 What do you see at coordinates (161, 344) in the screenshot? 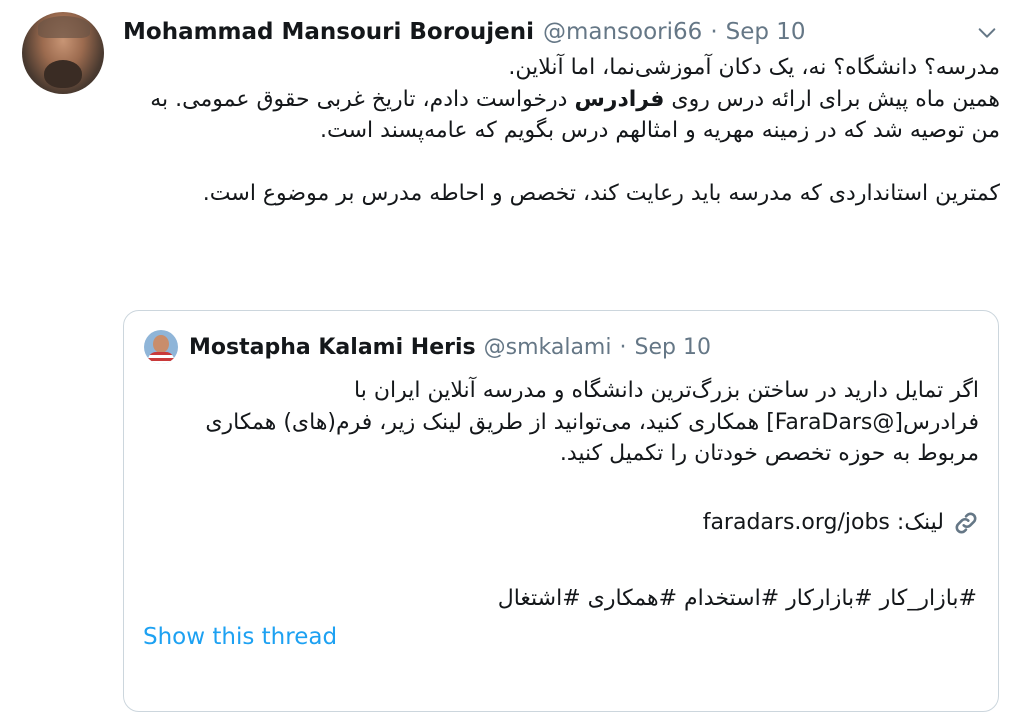
I see `avatar-face` at bounding box center [161, 344].